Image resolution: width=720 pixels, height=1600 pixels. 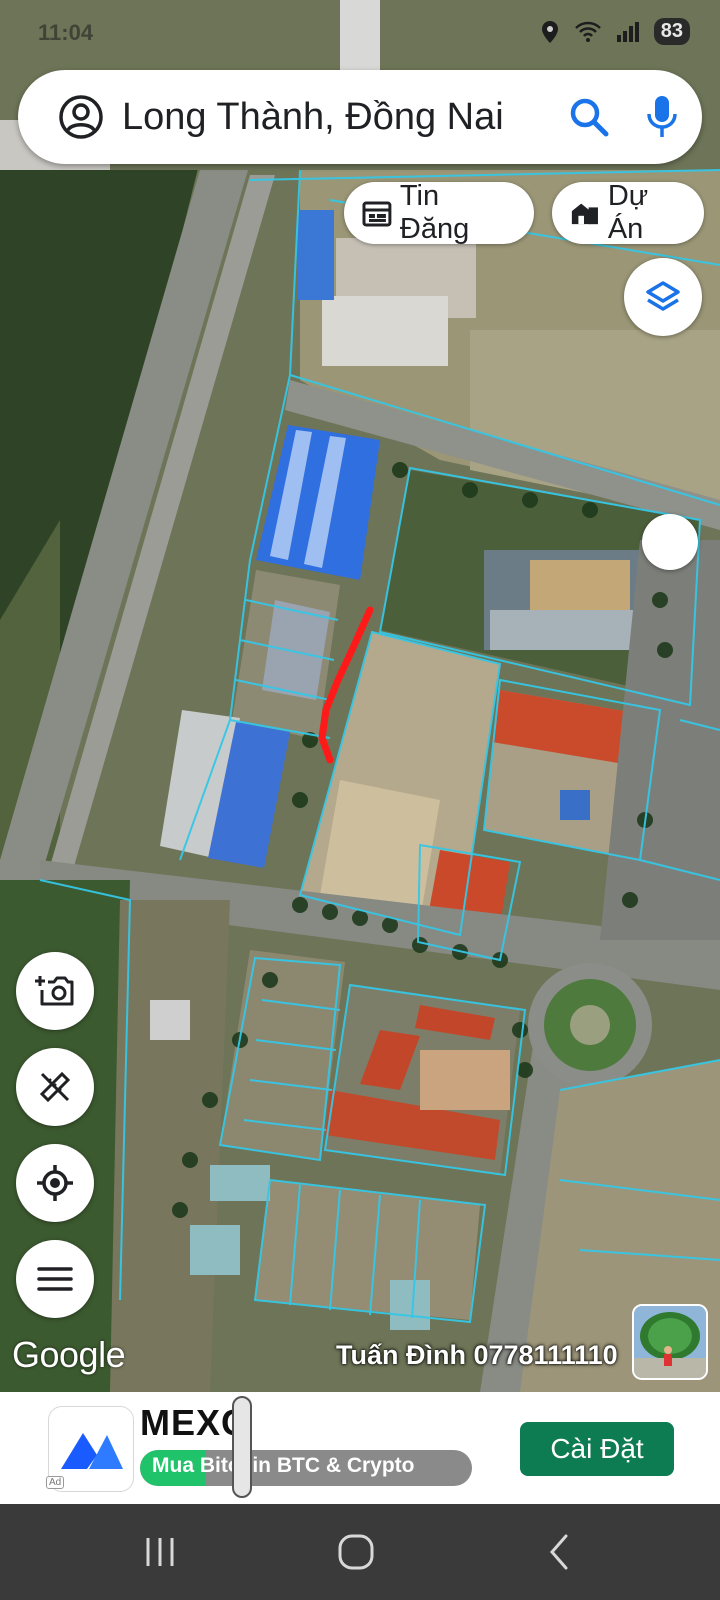 I want to click on buildings-icon, so click(x=584, y=214).